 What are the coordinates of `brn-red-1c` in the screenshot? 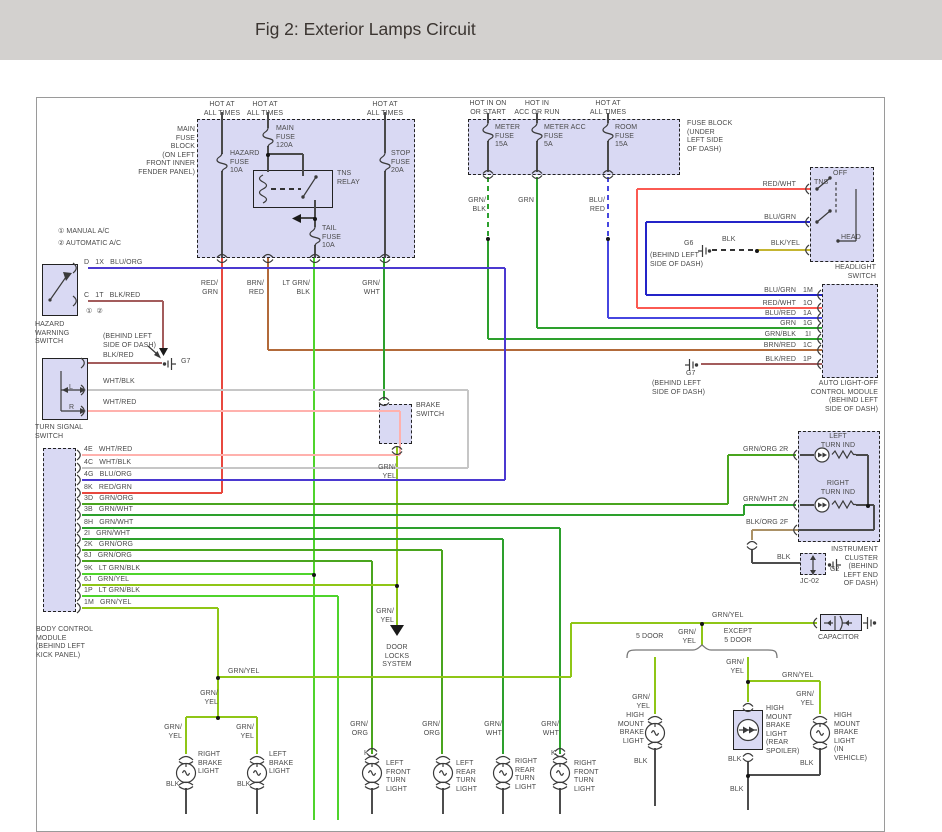 It's located at (545, 350).